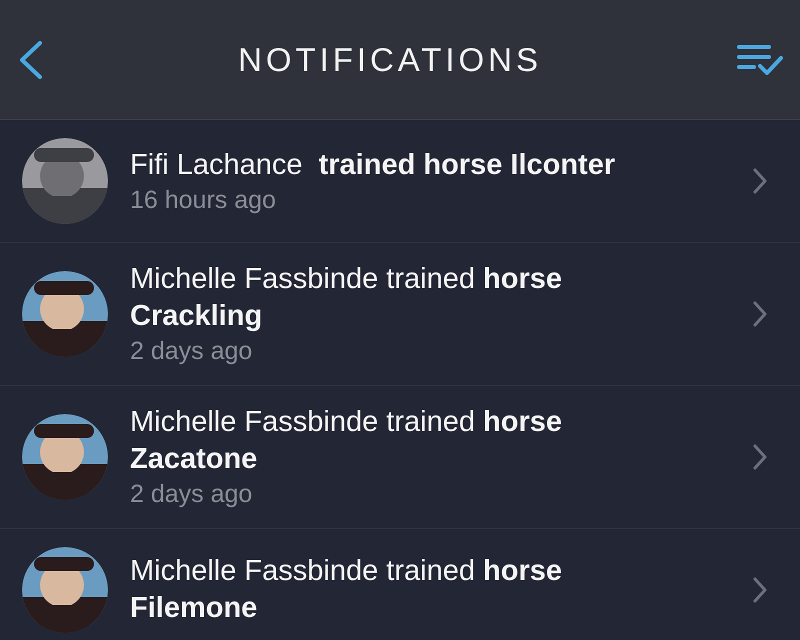 The image size is (800, 640). I want to click on notification-message: Michelle Fassbinde trained horse Zacatone, so click(346, 441).